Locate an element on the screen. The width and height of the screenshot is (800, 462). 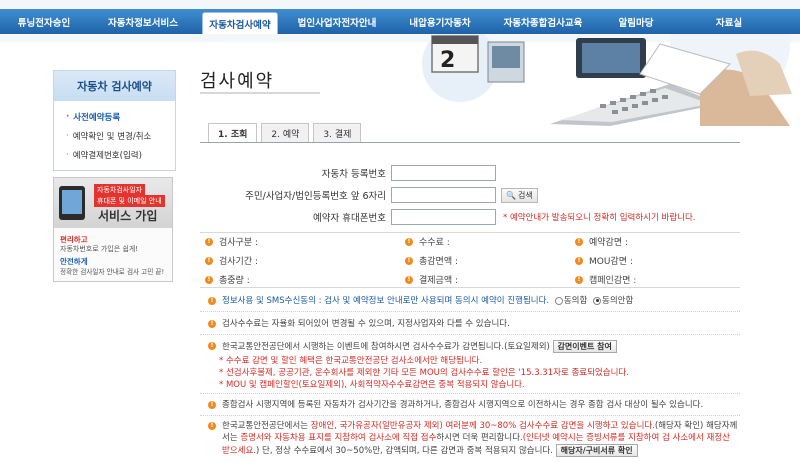
banner-line-accurate: 정확한 검사일자 안내로 검사 고민 끝! is located at coordinates (112, 272).